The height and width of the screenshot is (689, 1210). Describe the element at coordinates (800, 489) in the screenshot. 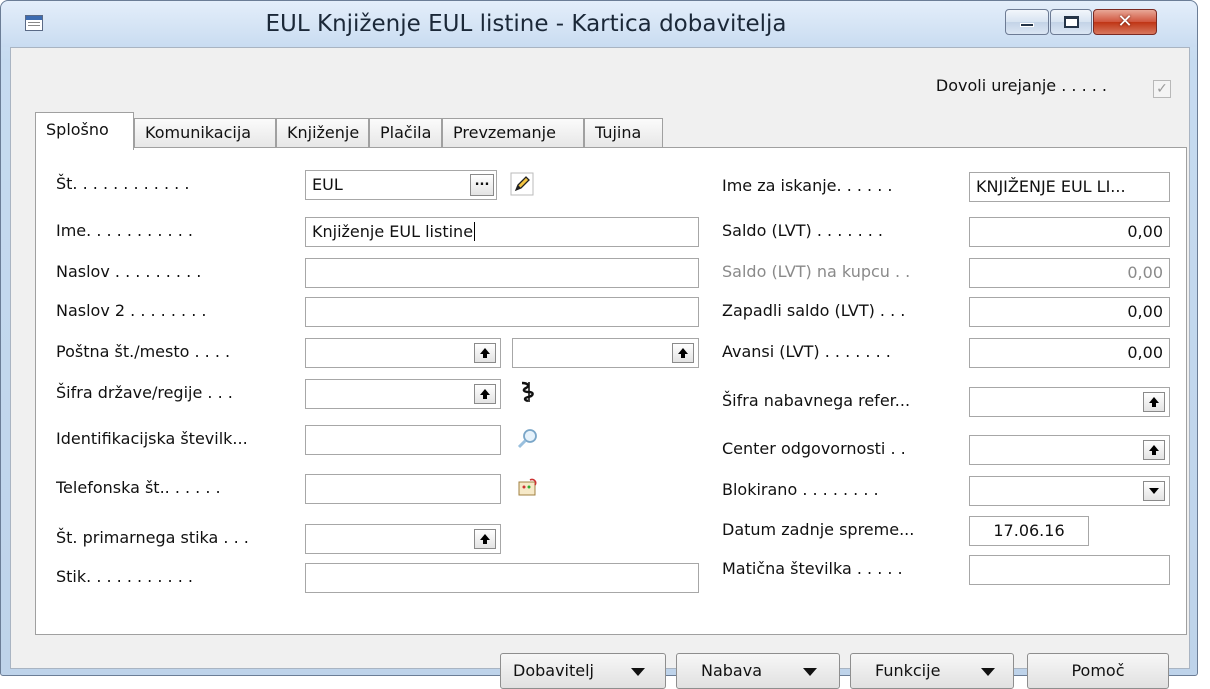

I see `blocked-label: Blokirano . . . . . . . .` at that location.